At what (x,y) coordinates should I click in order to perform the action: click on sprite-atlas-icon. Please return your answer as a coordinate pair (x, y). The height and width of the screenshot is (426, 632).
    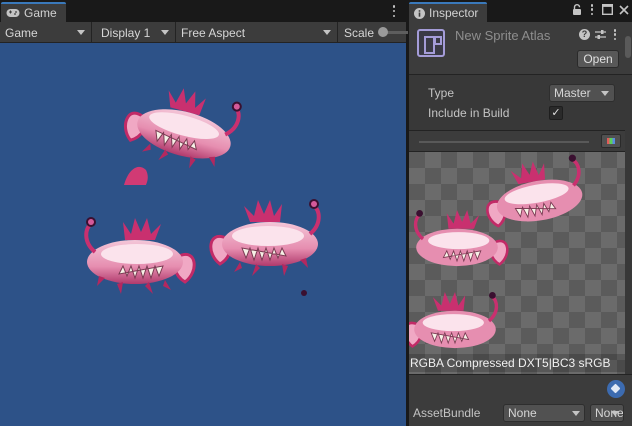
    Looking at the image, I should click on (431, 43).